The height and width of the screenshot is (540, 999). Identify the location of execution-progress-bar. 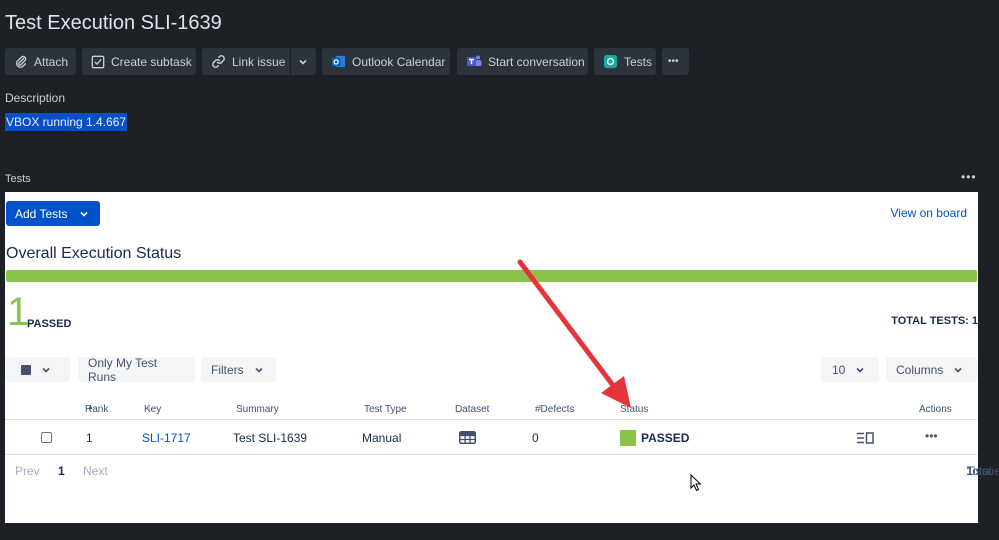
(491, 276).